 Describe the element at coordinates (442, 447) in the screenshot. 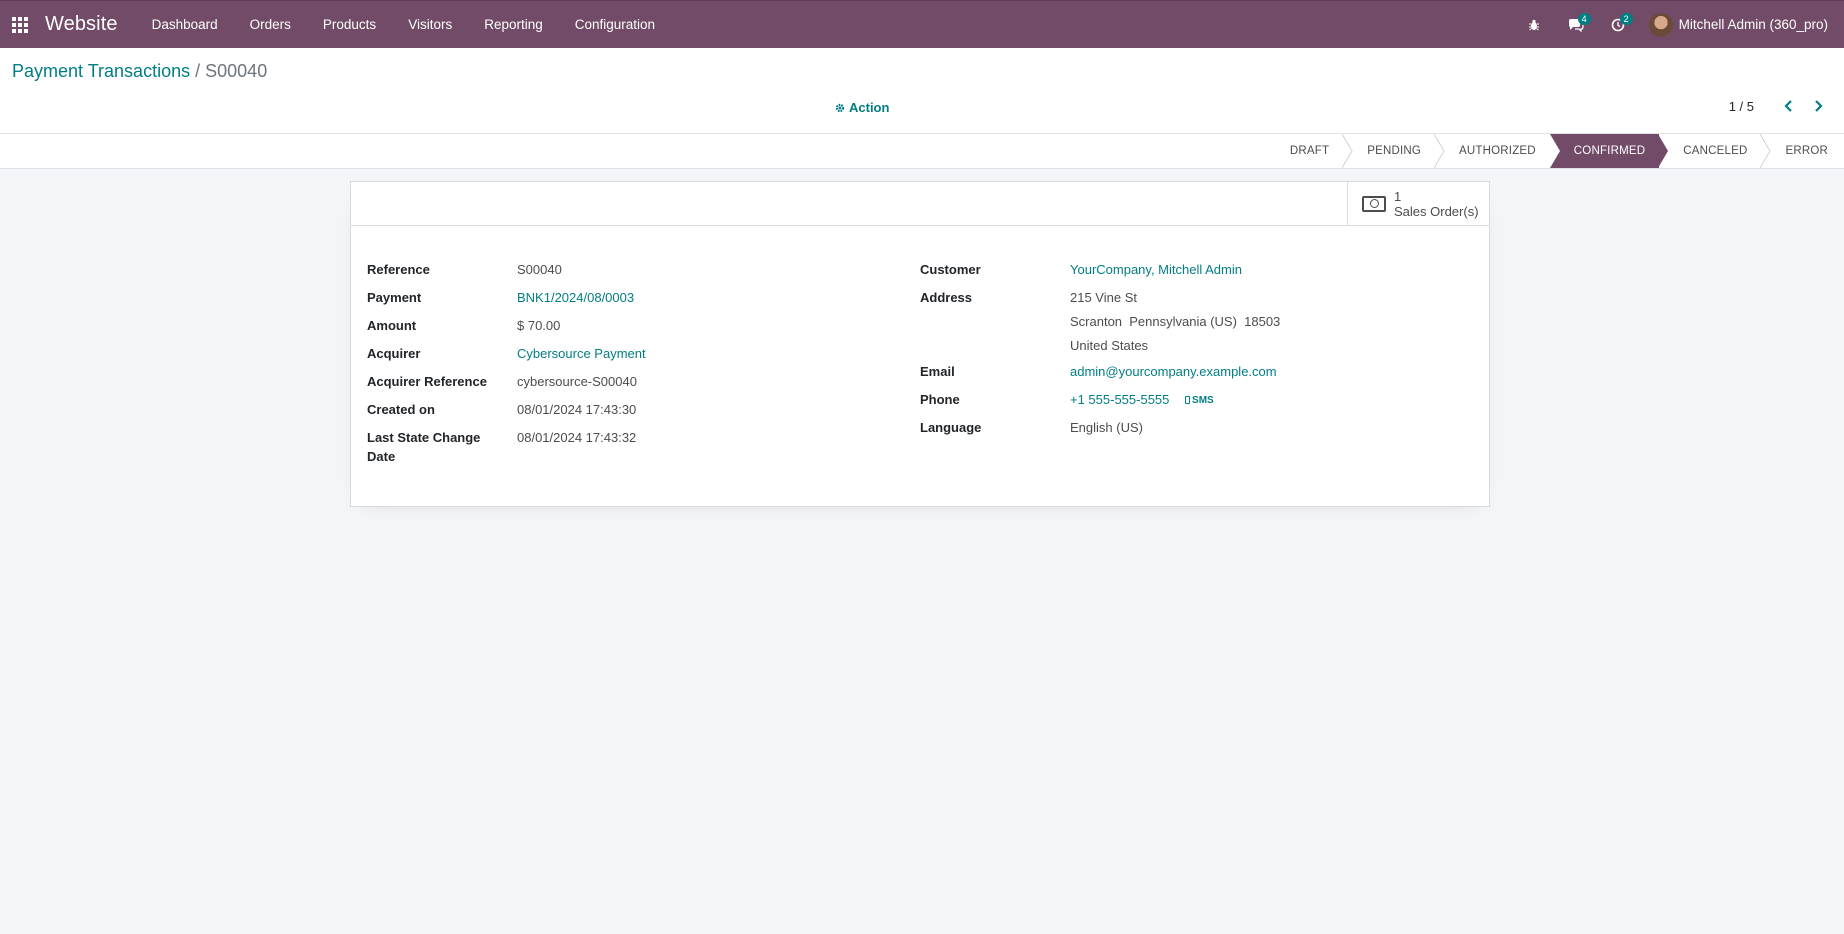

I see `last-state-change-label: Last State Change Date` at that location.